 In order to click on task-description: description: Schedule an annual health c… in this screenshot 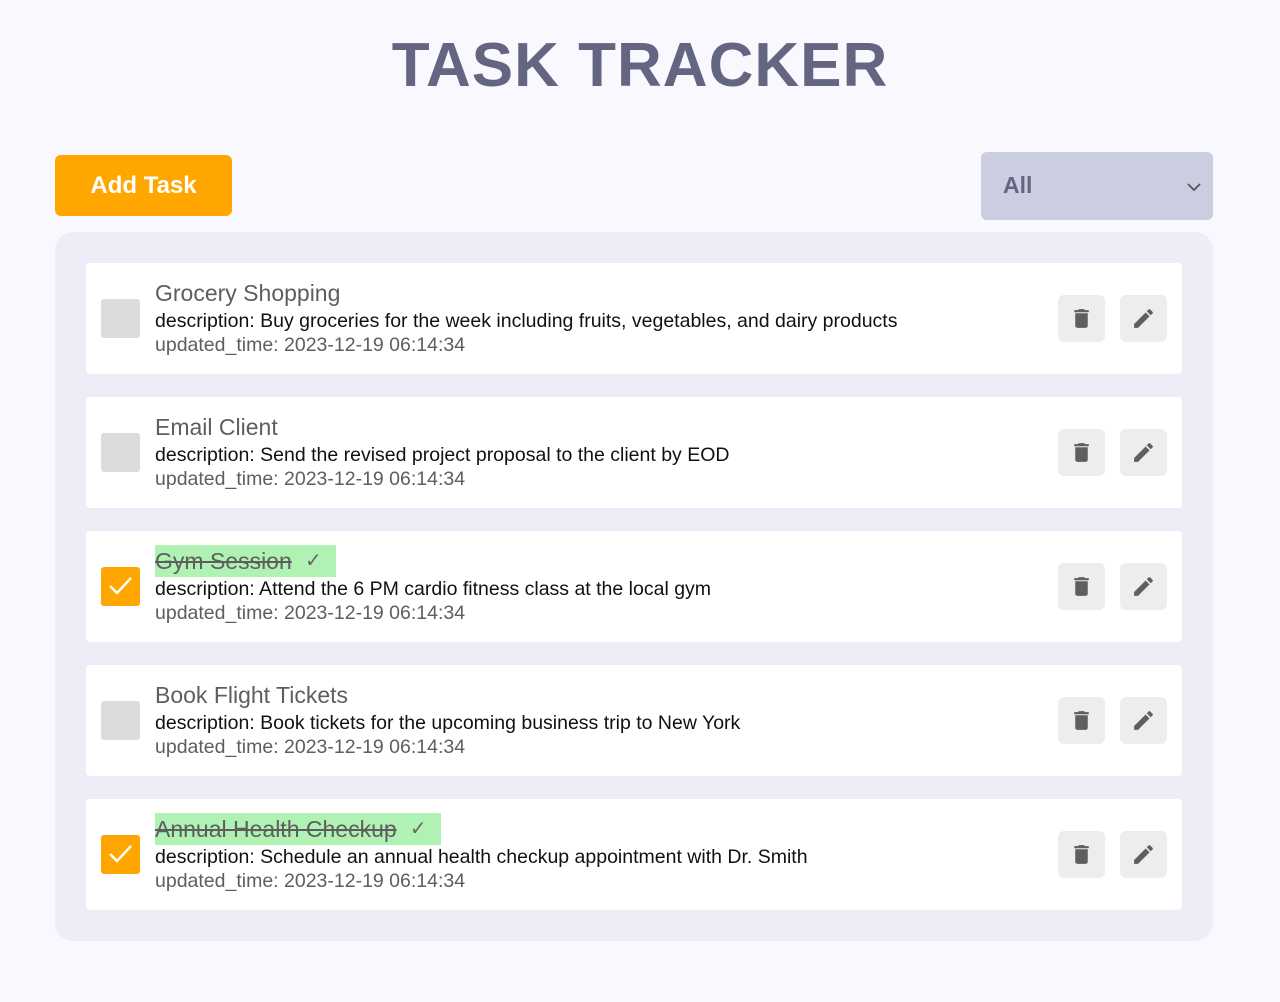, I will do `click(481, 857)`.